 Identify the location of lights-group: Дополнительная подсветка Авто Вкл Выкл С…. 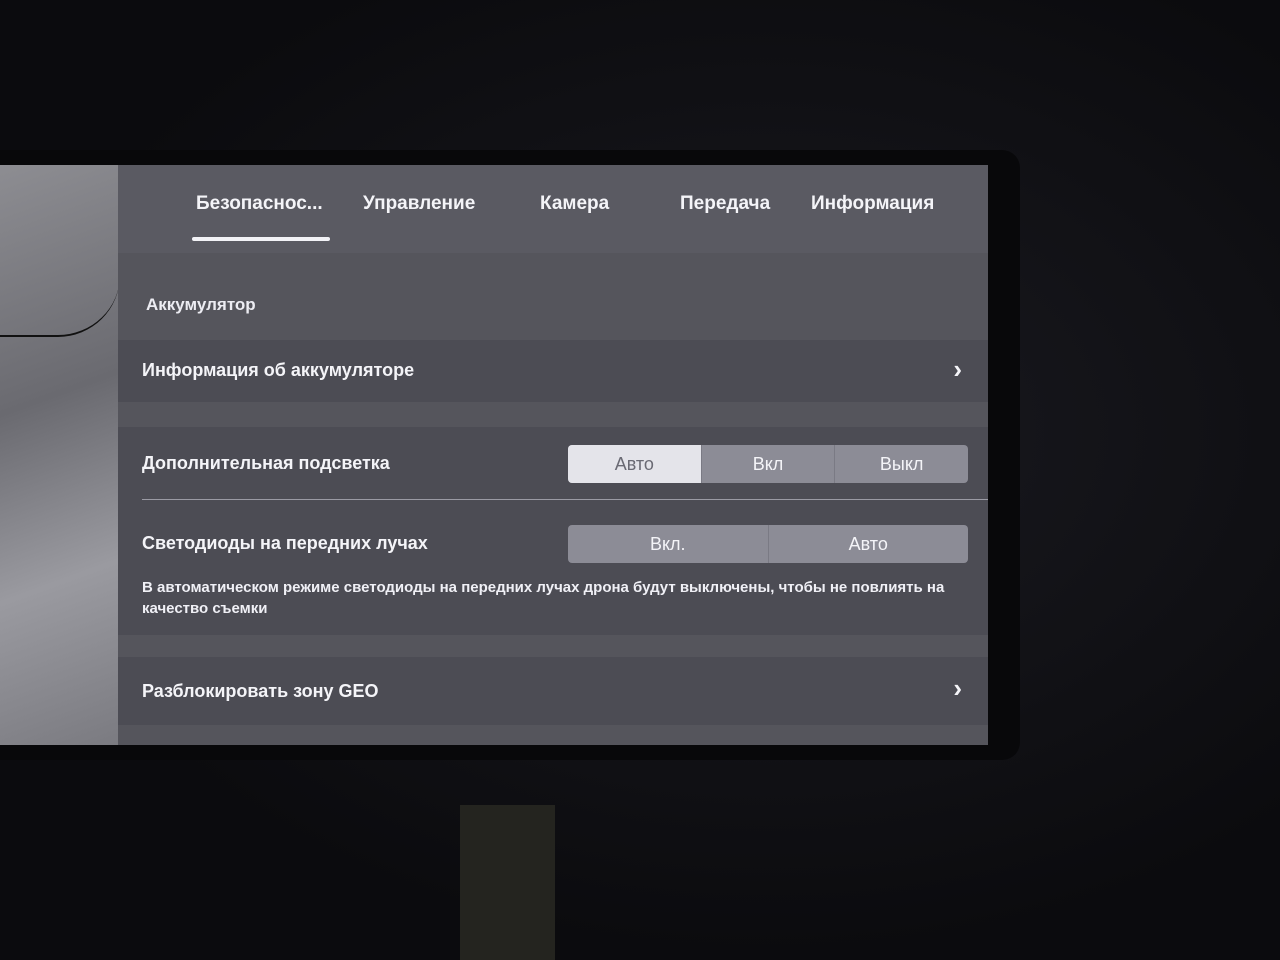
(553, 531).